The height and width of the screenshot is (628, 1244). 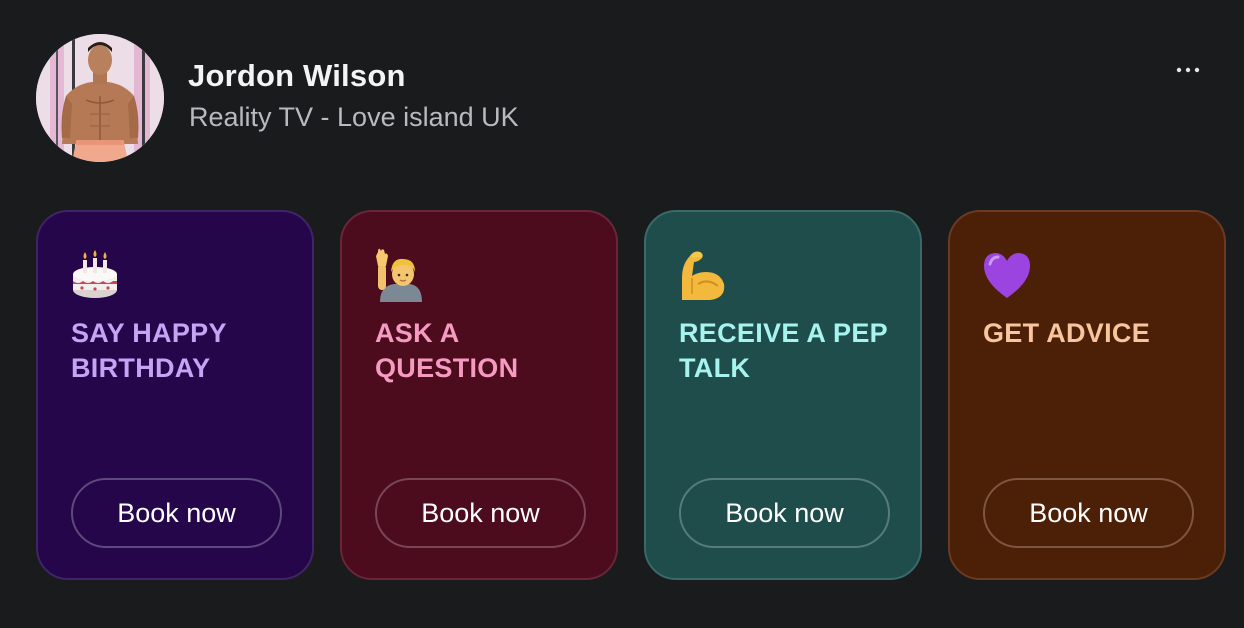 What do you see at coordinates (354, 117) in the screenshot?
I see `profile-subtitle: Reality TV - Love island UK` at bounding box center [354, 117].